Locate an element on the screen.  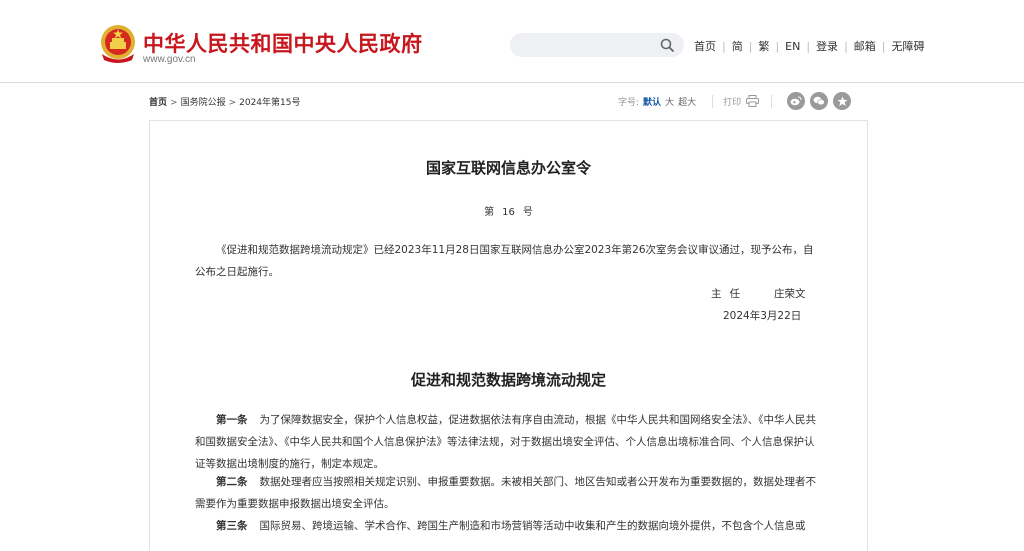
nav-home: 首页 is located at coordinates (705, 46).